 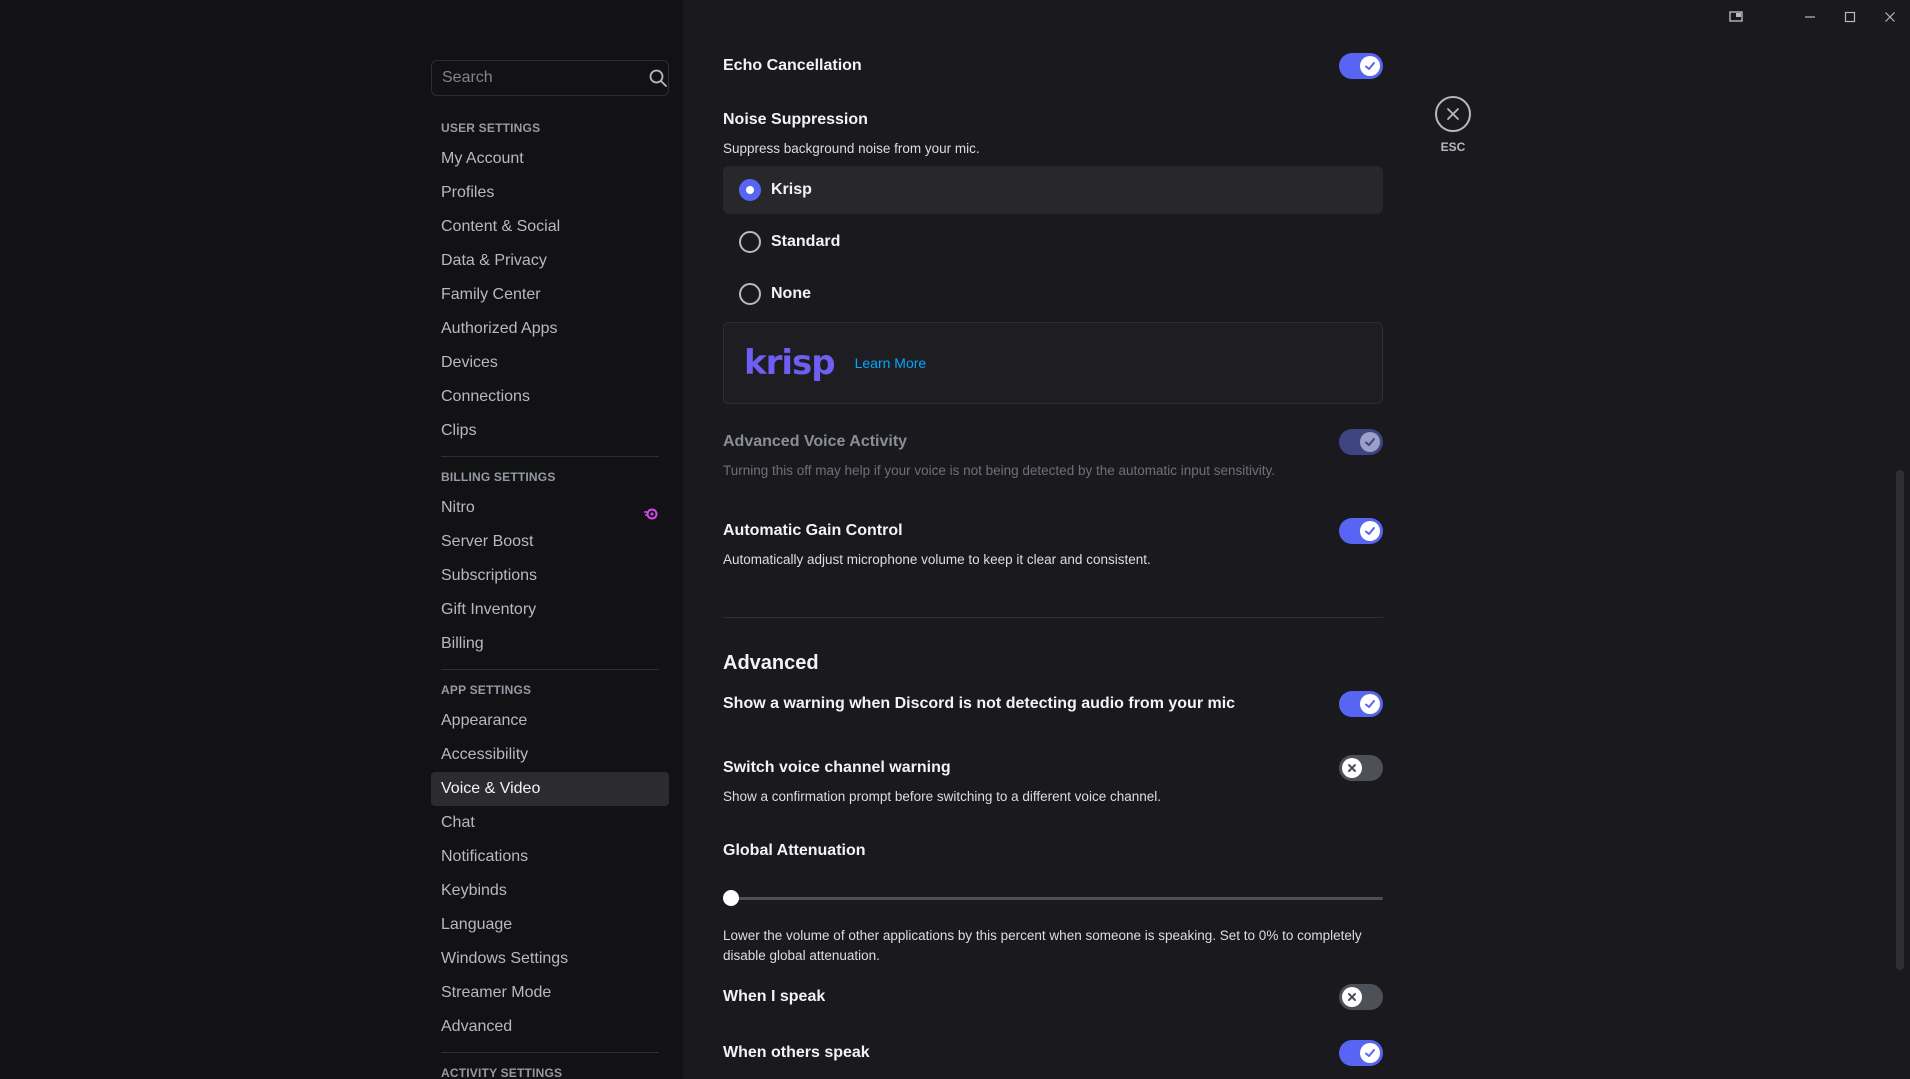 What do you see at coordinates (458, 507) in the screenshot?
I see `sidebar-item-label: Nitro` at bounding box center [458, 507].